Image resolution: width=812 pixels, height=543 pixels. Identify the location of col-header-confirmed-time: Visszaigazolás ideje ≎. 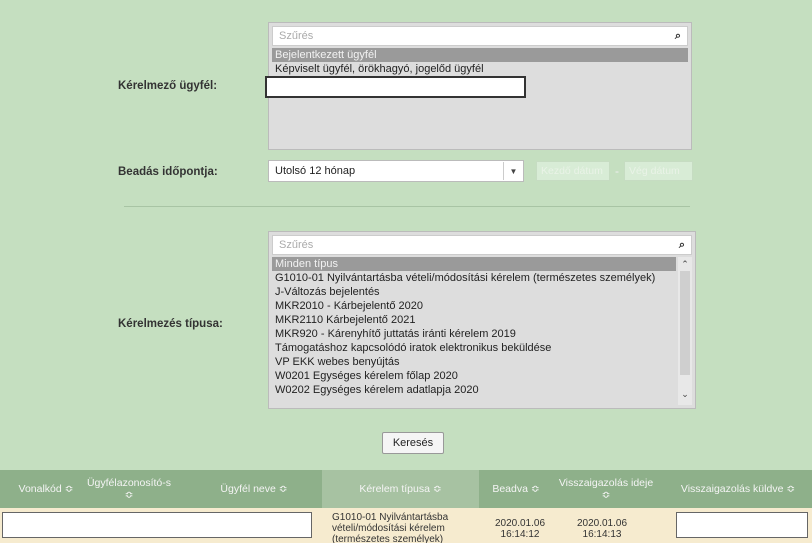
(606, 489).